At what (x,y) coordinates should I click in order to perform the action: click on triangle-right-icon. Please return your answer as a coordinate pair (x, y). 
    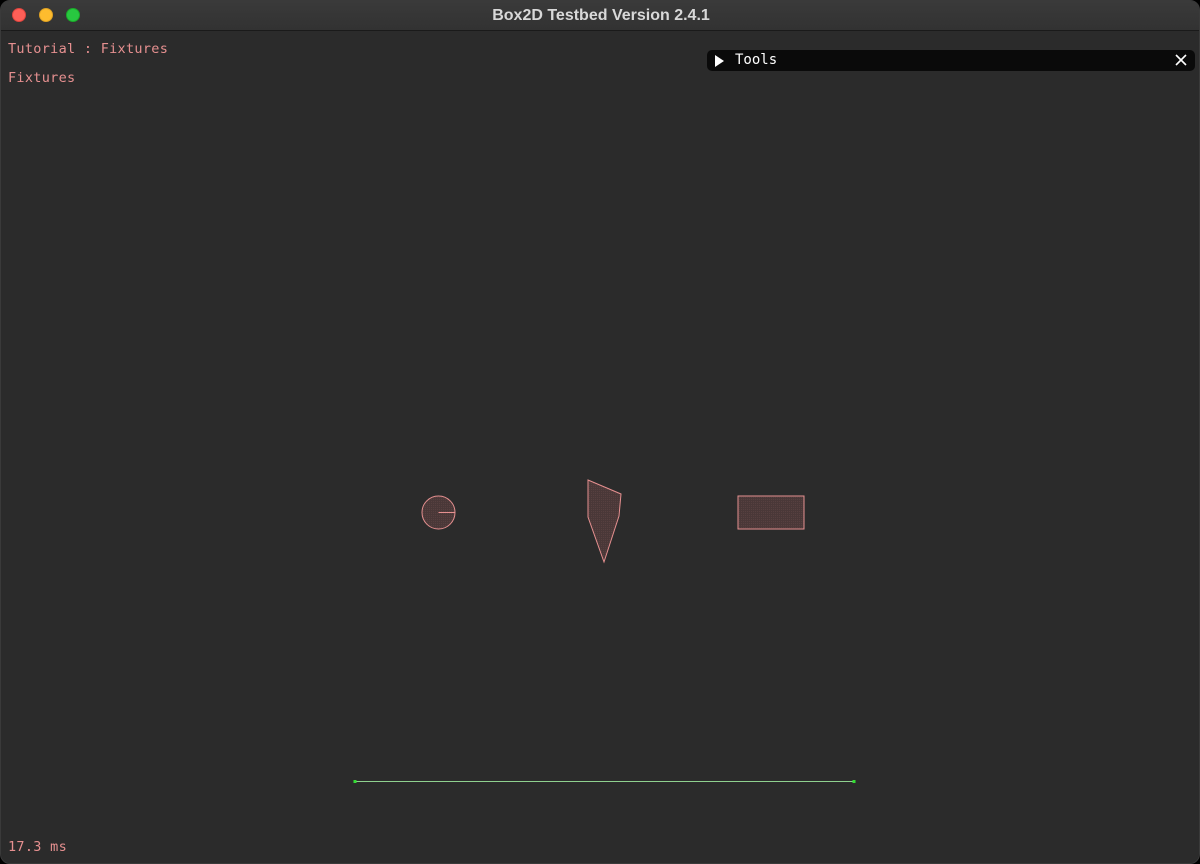
    Looking at the image, I should click on (719, 61).